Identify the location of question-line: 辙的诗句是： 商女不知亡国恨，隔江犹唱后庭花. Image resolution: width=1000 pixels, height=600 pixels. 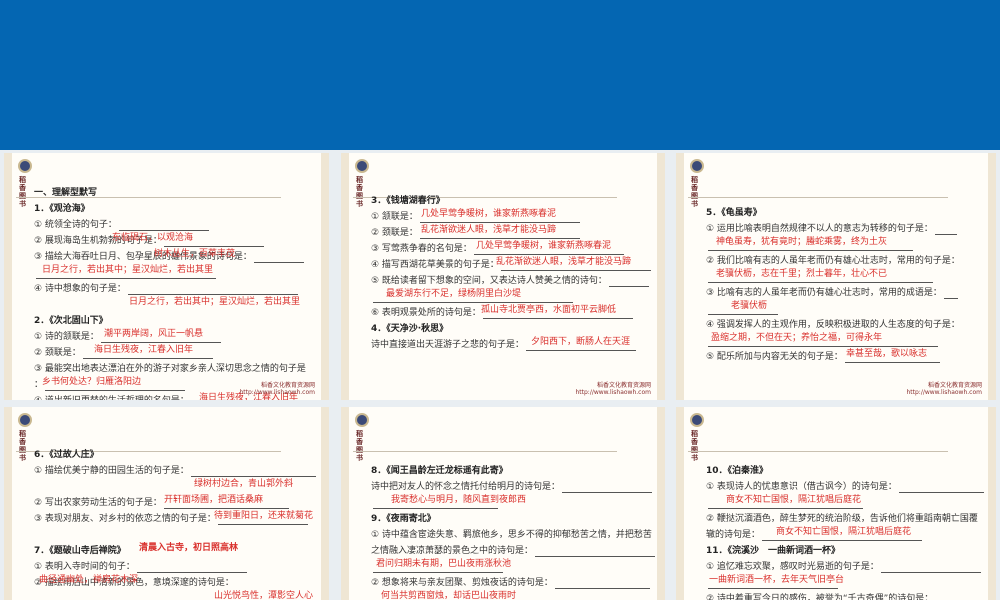
(842, 535).